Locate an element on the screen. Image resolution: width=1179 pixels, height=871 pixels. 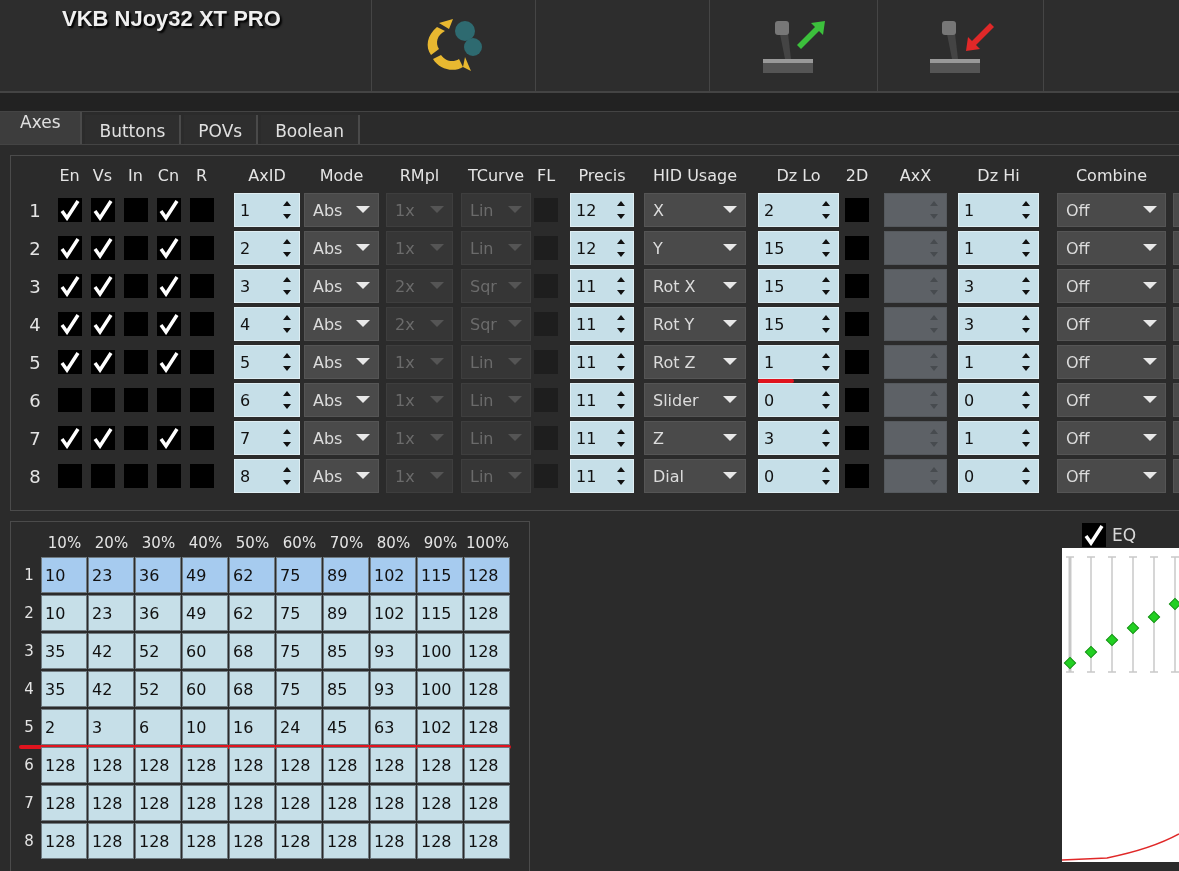
curve-value-cell: 85 is located at coordinates (346, 689).